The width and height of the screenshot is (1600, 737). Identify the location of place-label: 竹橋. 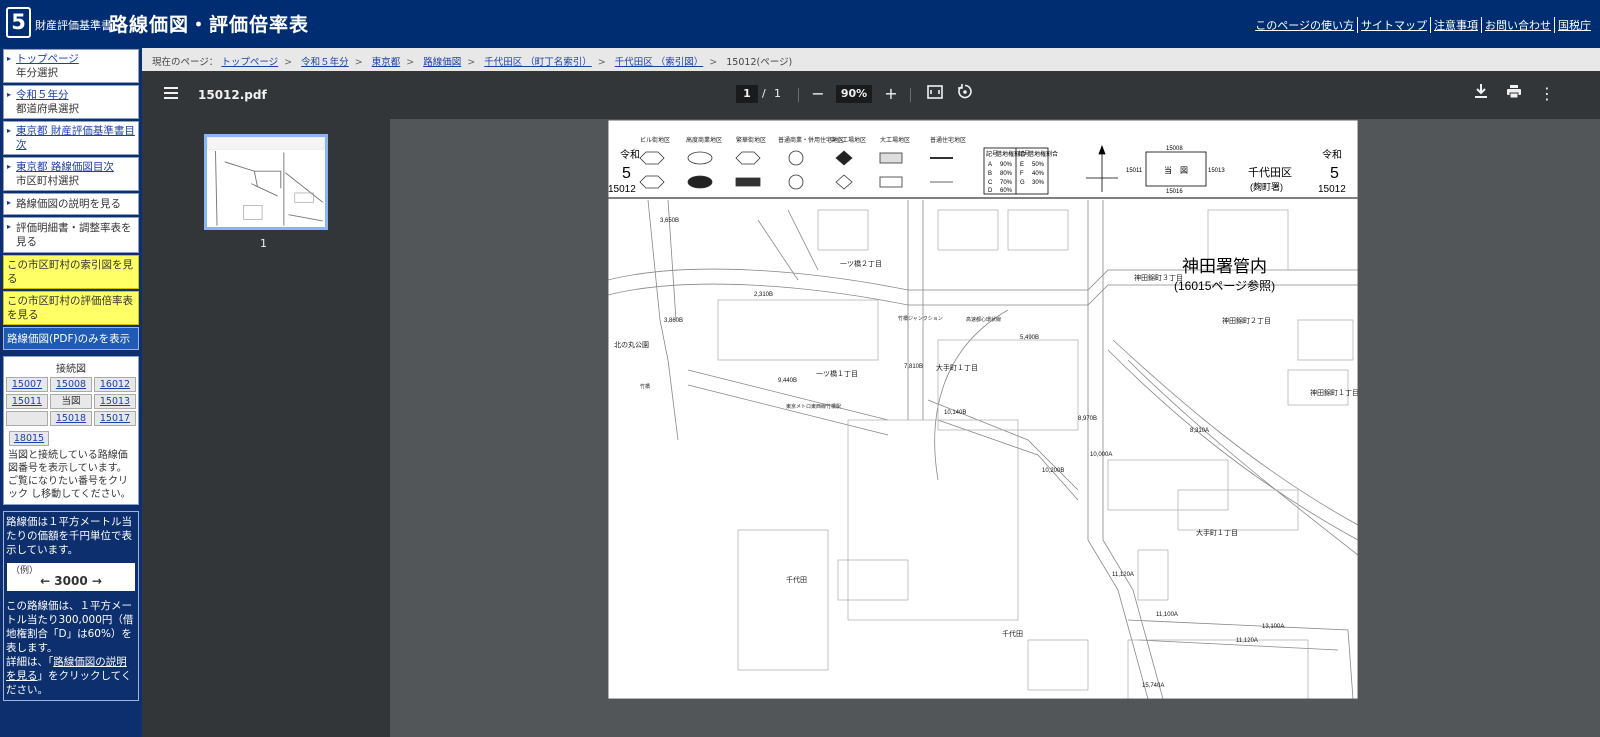
(645, 386).